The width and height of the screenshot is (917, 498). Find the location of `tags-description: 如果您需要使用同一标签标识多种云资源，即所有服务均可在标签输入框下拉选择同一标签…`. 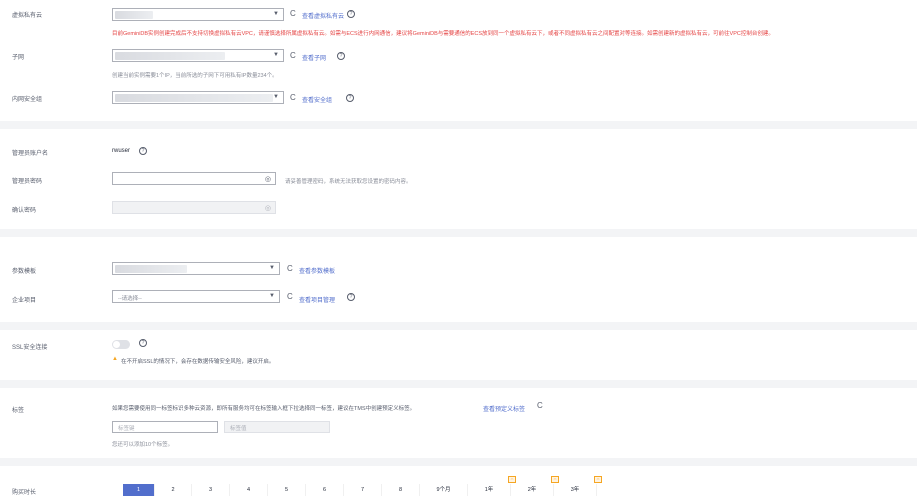

tags-description: 如果您需要使用同一标签标识多种云资源，即所有服务均可在标签输入框下拉选择同一标签… is located at coordinates (264, 409).